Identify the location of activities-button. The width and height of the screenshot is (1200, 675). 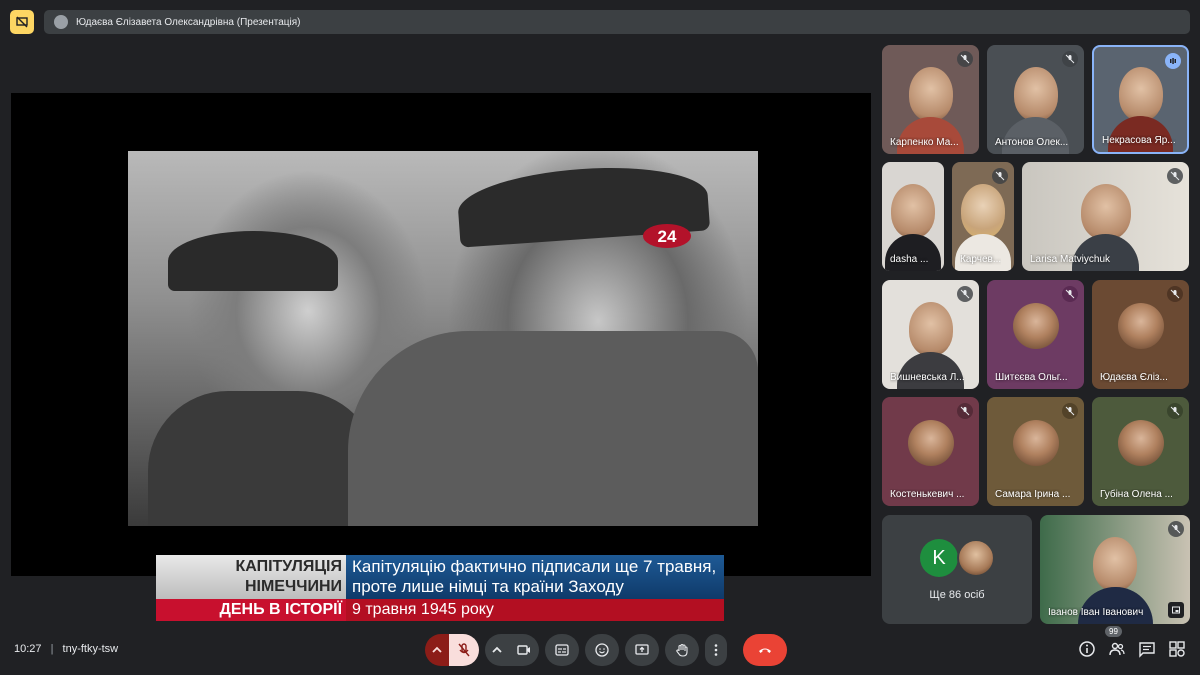
(1177, 649).